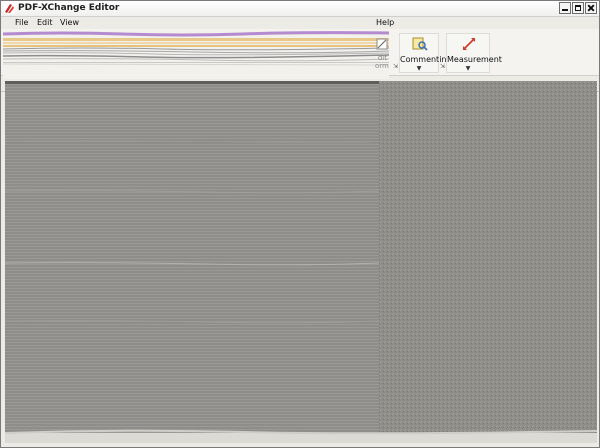 The image size is (600, 448). What do you see at coordinates (69, 8) in the screenshot?
I see `window-title: PDF-XChange Editor` at bounding box center [69, 8].